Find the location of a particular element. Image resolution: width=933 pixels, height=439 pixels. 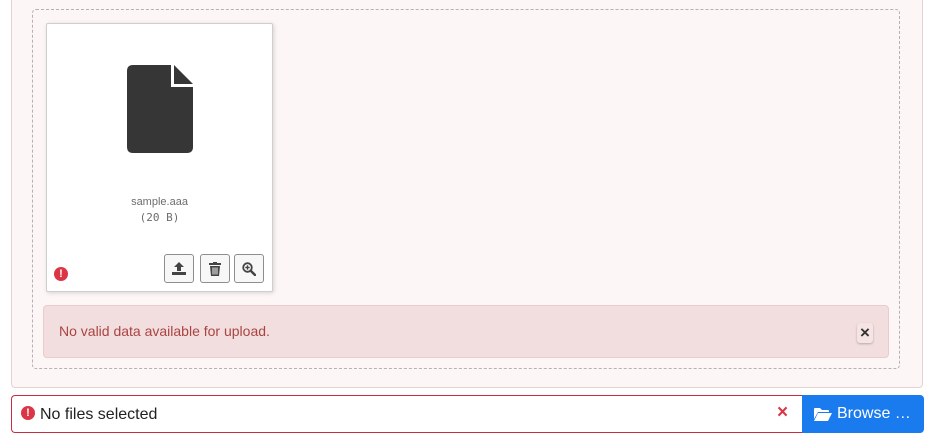

folder-open-icon is located at coordinates (823, 414).